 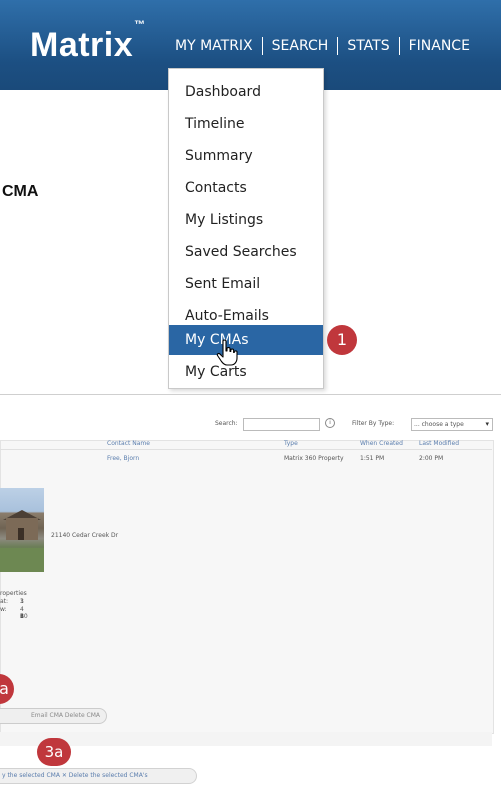 What do you see at coordinates (439, 443) in the screenshot?
I see `column-header-modified: Last Modified` at bounding box center [439, 443].